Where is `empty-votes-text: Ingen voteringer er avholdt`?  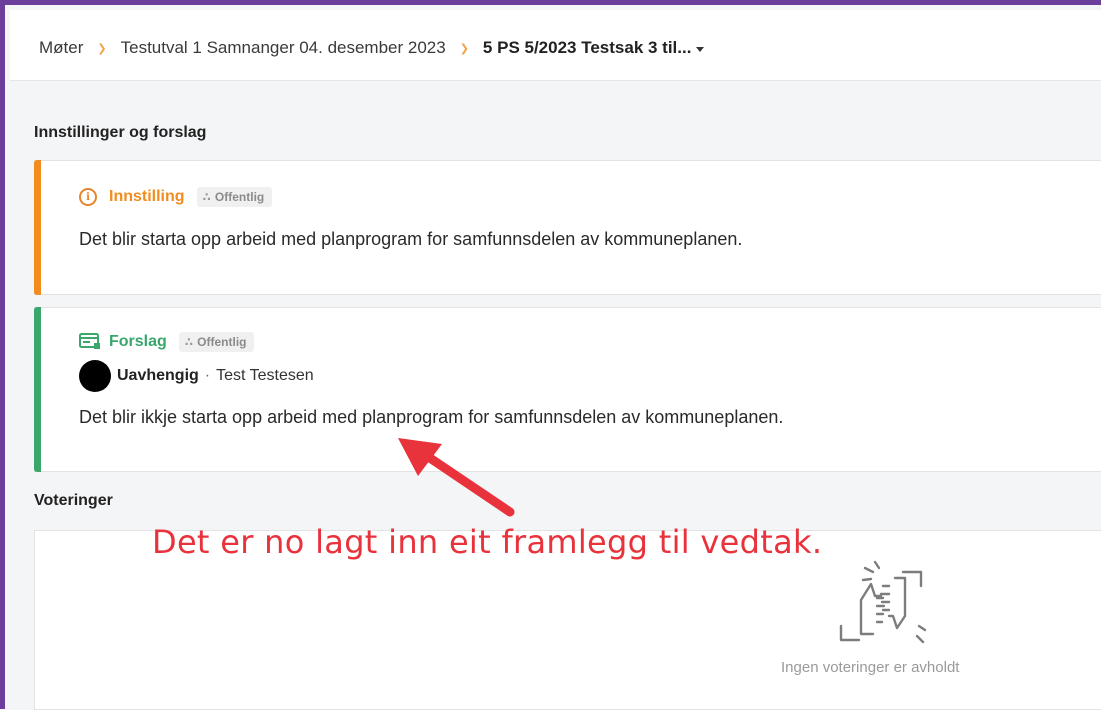 empty-votes-text: Ingen voteringer er avholdt is located at coordinates (870, 667).